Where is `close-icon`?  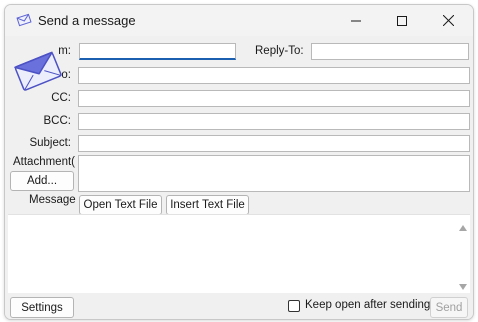
close-icon is located at coordinates (448, 20).